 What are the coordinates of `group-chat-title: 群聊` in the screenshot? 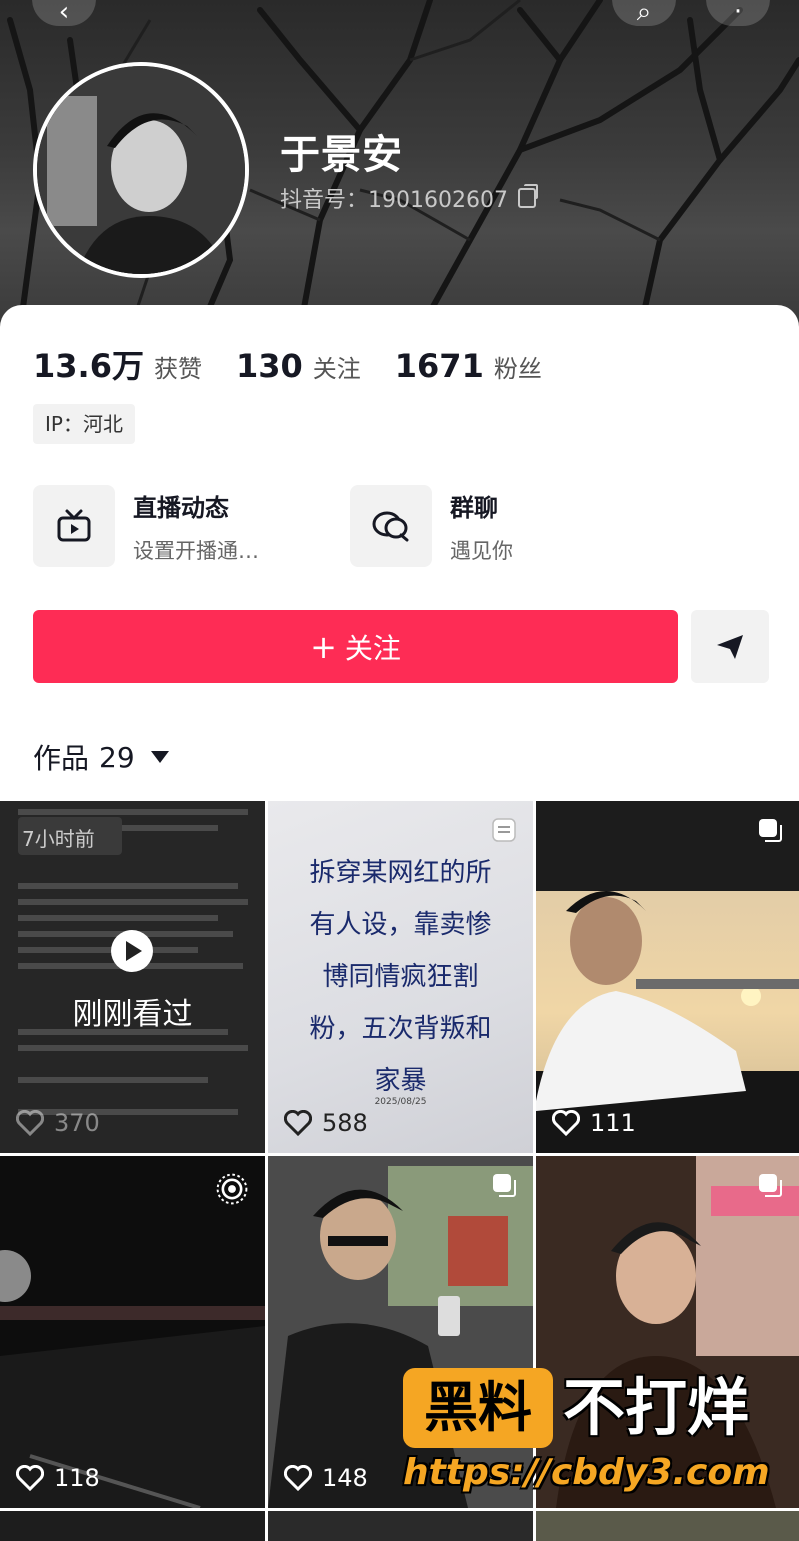 It's located at (474, 507).